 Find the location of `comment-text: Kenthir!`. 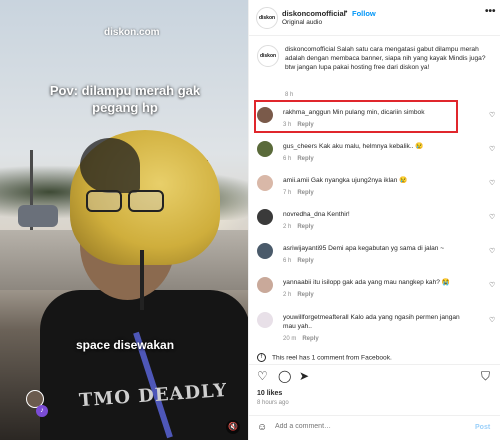

comment-text: Kenthir! is located at coordinates (338, 214).